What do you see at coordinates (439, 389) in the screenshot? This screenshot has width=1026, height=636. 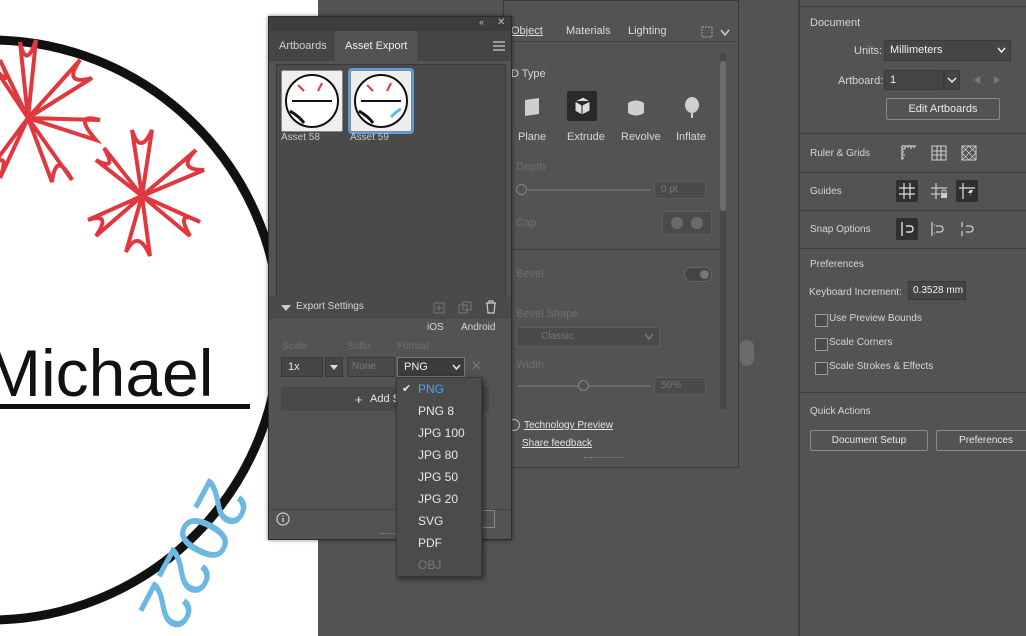 I see `dropdown-item-png: ✔ PNG` at bounding box center [439, 389].